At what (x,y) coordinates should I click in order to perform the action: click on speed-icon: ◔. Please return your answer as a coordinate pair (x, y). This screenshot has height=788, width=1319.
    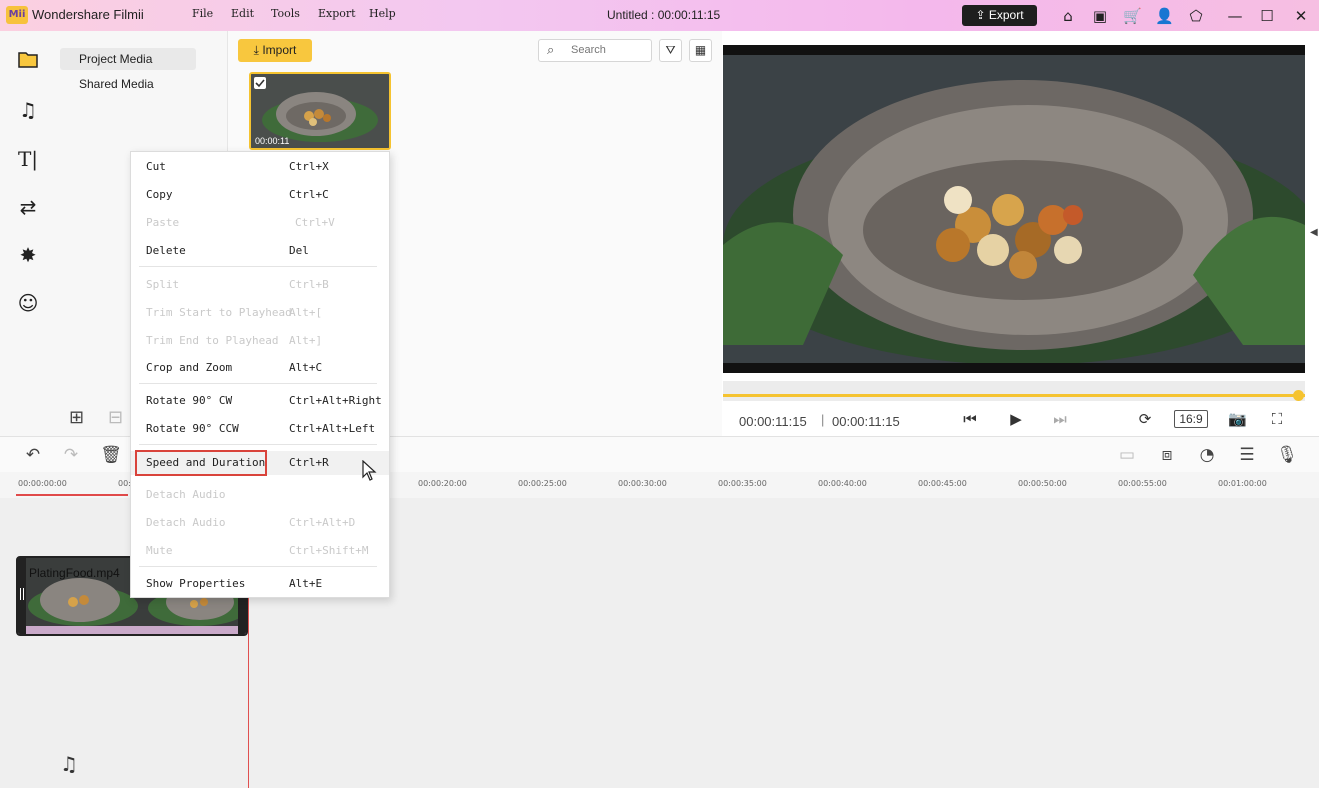
    Looking at the image, I should click on (1207, 455).